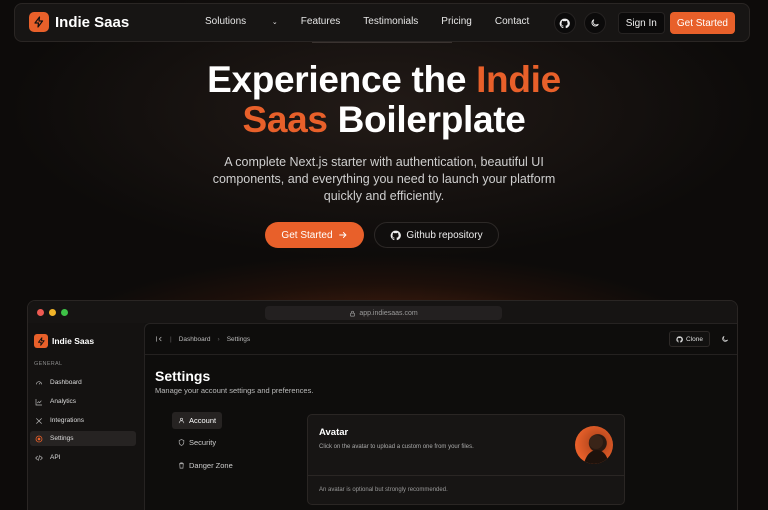  What do you see at coordinates (205, 465) in the screenshot?
I see `tab-danger-zone: Danger Zone` at bounding box center [205, 465].